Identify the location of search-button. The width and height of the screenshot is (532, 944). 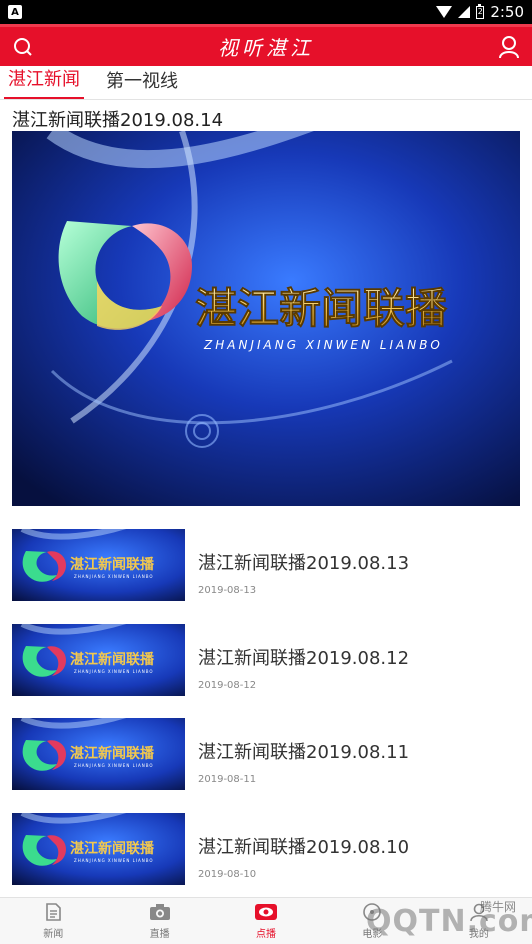
(23, 47).